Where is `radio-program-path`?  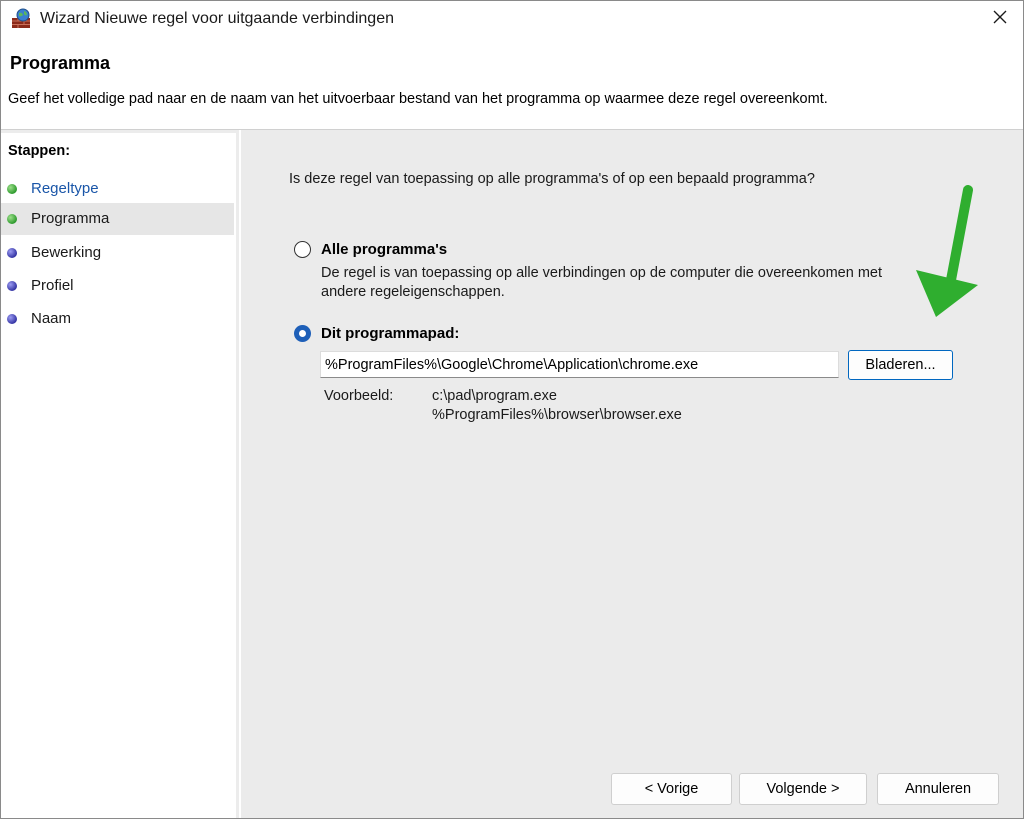
radio-program-path is located at coordinates (302, 333).